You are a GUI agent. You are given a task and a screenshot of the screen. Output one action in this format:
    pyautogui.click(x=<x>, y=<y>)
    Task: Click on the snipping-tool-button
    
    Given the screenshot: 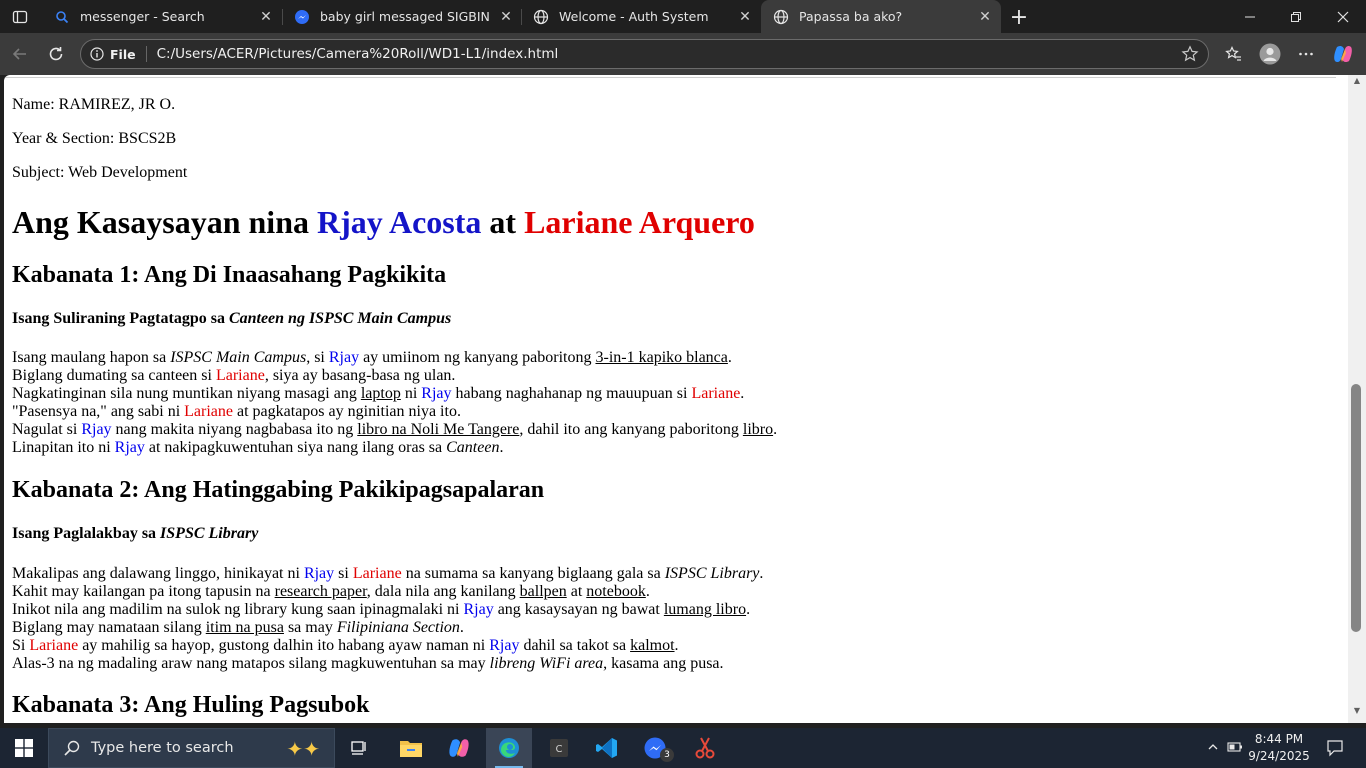 What is the action you would take?
    pyautogui.click(x=705, y=748)
    